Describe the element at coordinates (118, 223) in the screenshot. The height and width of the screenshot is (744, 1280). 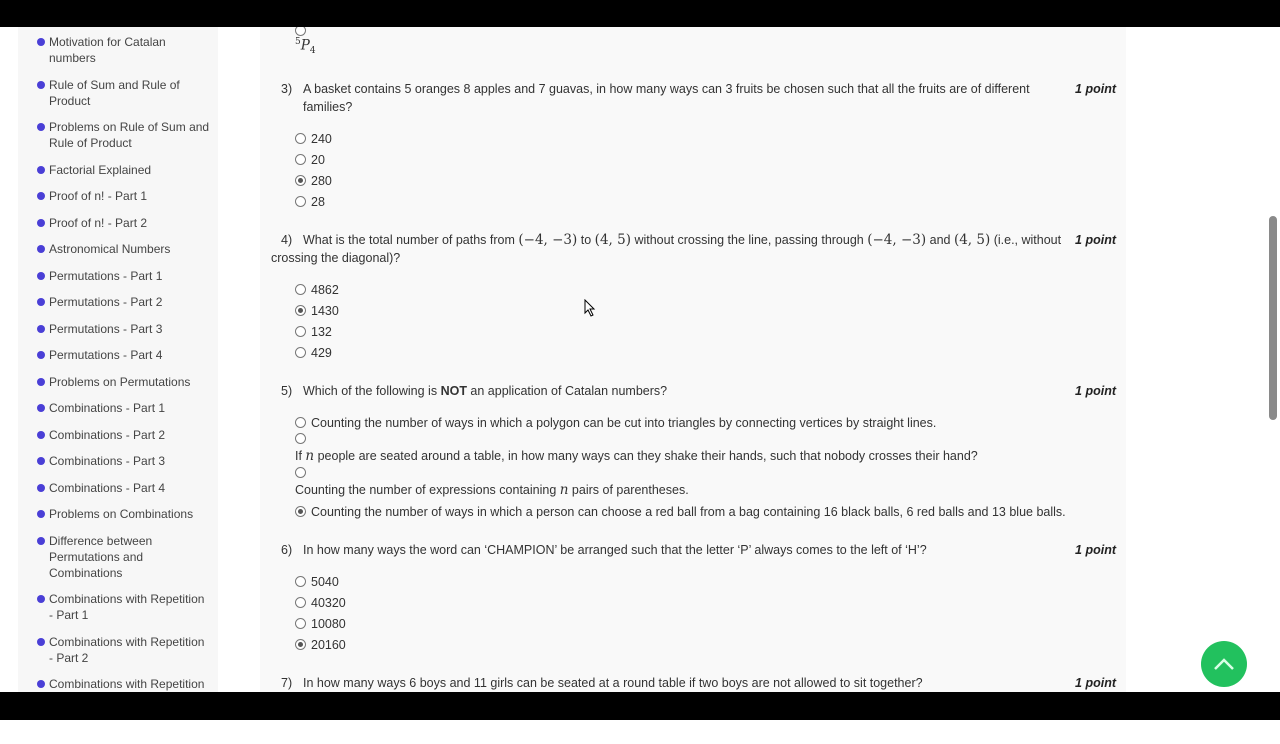
I see `sidebar-item: Proof of n! - Part 2` at that location.